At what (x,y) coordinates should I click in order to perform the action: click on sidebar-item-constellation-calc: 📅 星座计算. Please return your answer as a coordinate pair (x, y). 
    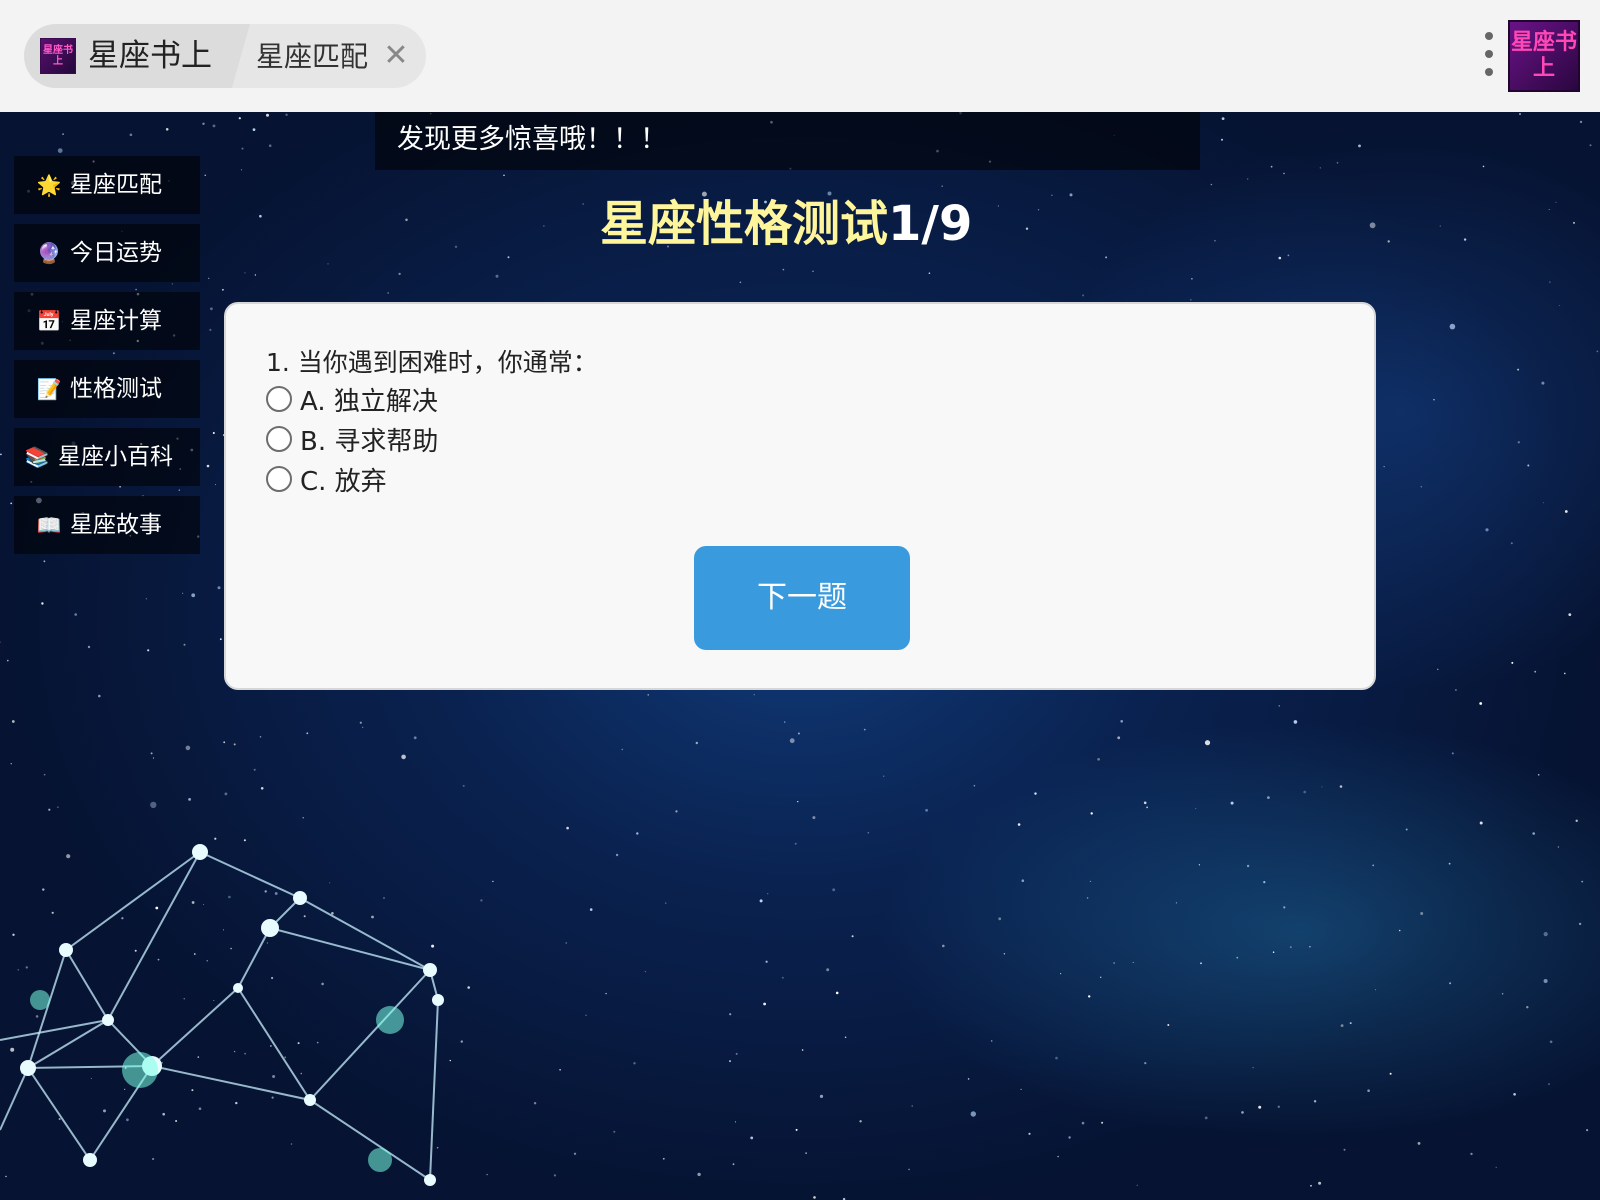
    Looking at the image, I should click on (107, 321).